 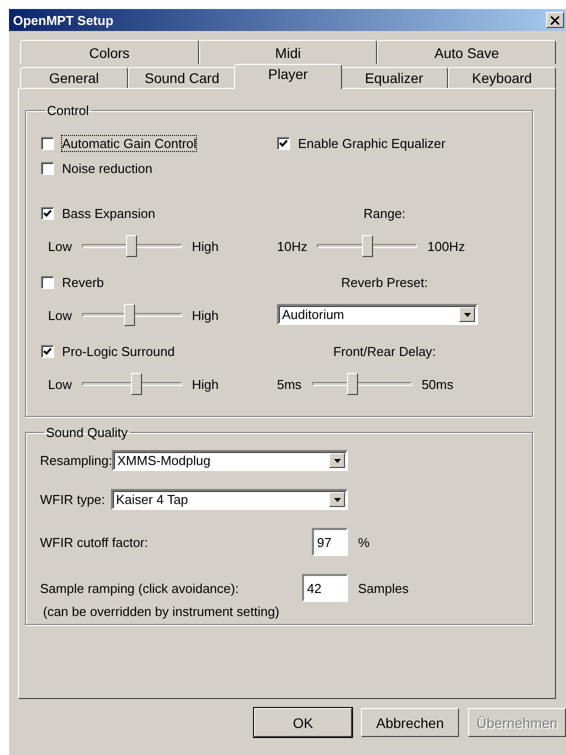 I want to click on field-label: WFIR type:, so click(x=73, y=499).